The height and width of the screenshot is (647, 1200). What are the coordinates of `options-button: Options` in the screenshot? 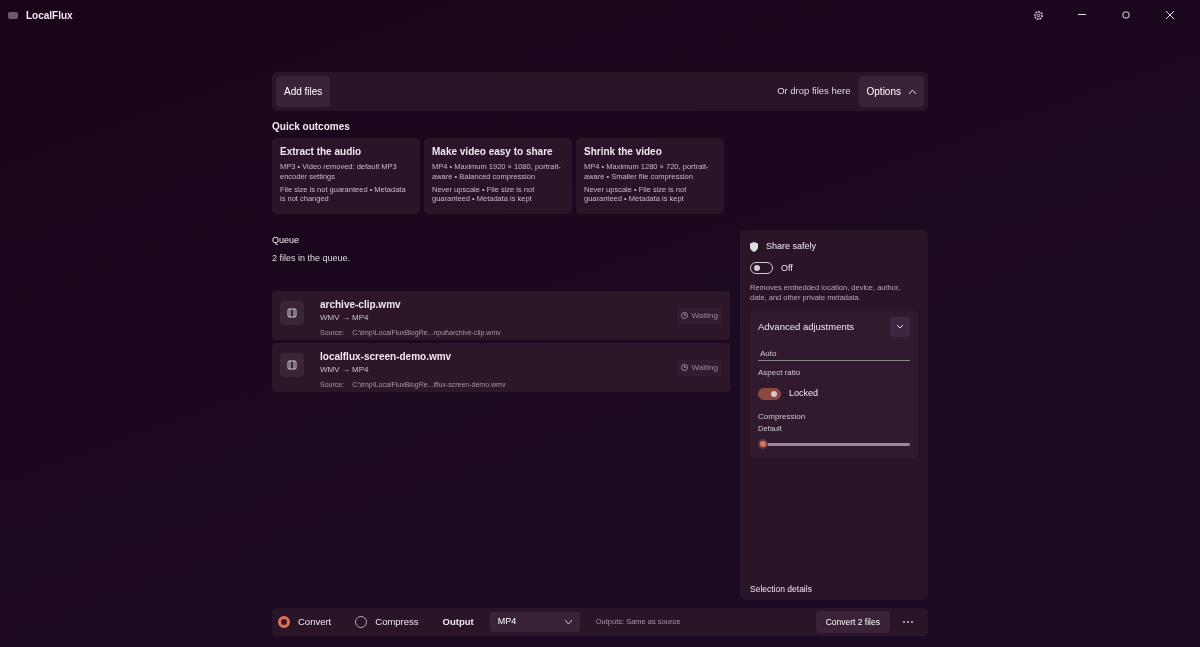 It's located at (891, 91).